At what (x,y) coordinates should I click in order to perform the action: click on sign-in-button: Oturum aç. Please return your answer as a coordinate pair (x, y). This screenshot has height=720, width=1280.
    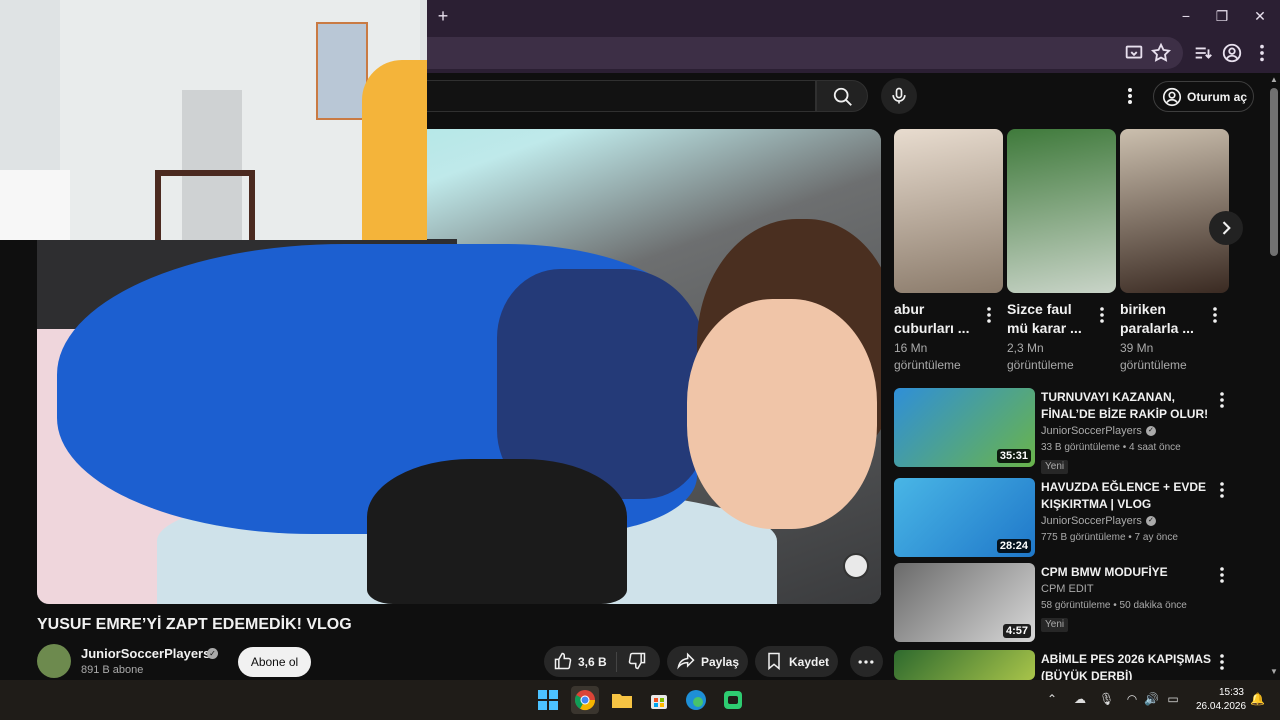
    Looking at the image, I should click on (1203, 96).